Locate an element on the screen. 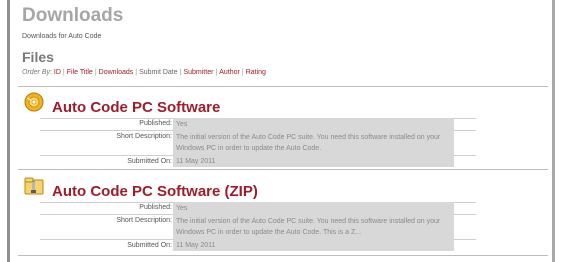 The image size is (566, 262). order-by-rating-link: Rating is located at coordinates (256, 72).